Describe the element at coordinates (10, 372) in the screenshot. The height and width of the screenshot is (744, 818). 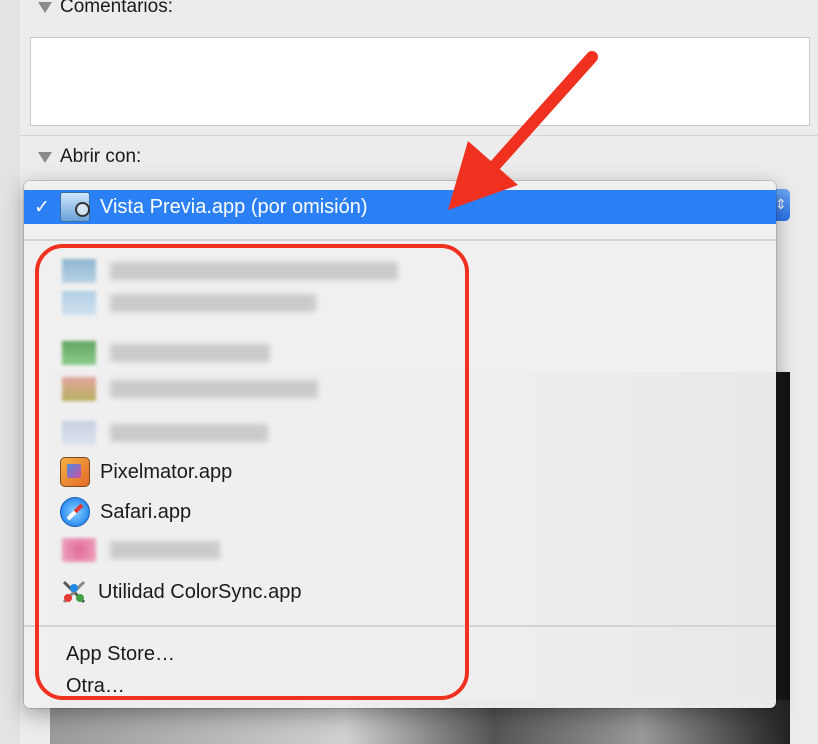
I see `left-sidebar-edge` at that location.